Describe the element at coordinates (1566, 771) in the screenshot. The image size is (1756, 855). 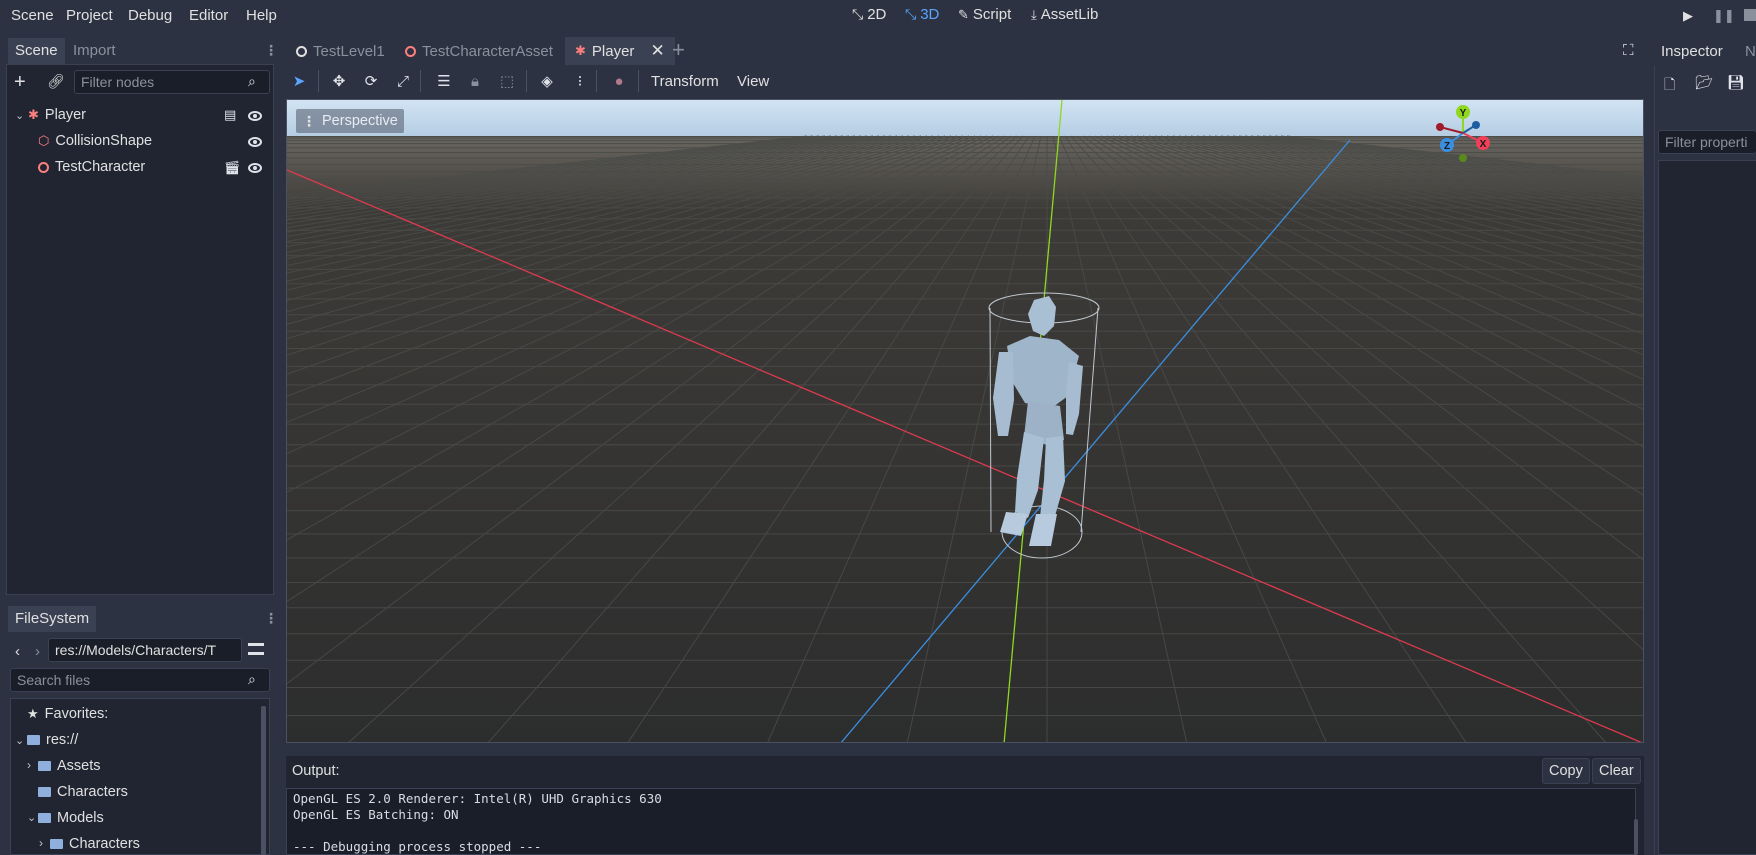
I see `copy-button: Copy` at that location.